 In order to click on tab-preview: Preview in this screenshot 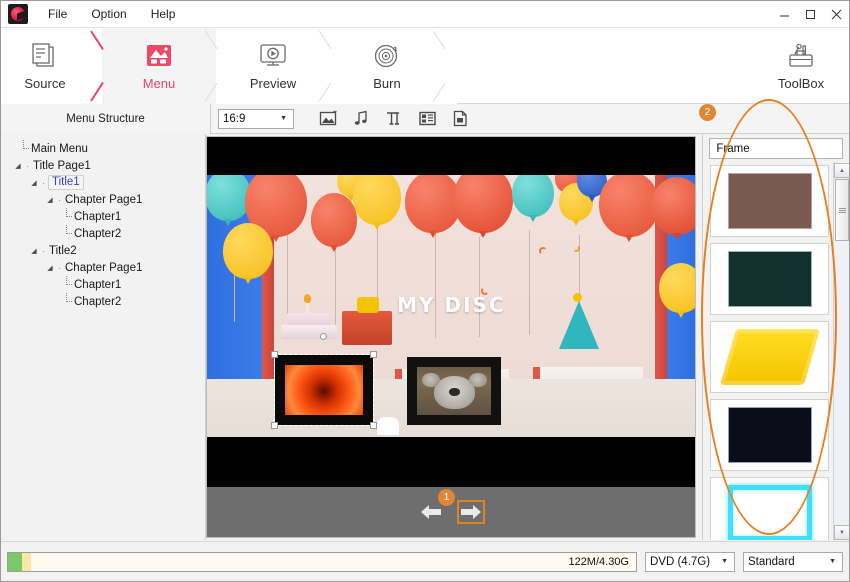, I will do `click(273, 66)`.